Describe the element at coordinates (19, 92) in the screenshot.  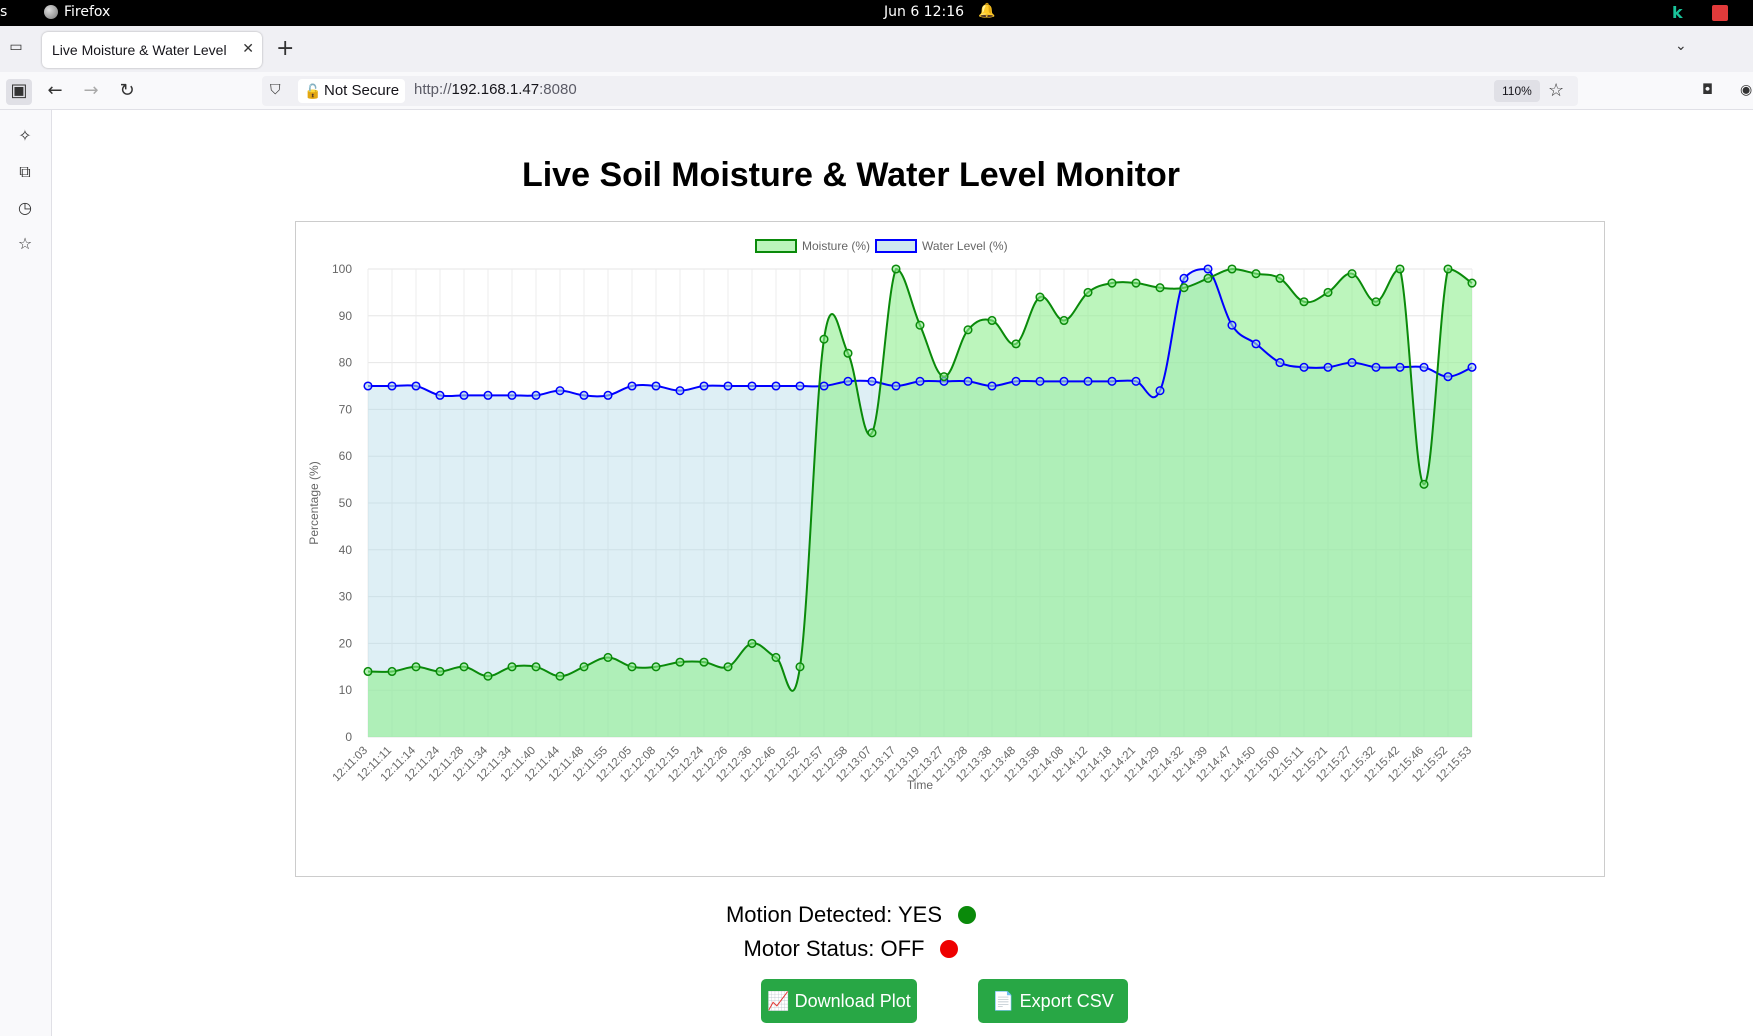
I see `sidebar-toggle-icon: ▣` at that location.